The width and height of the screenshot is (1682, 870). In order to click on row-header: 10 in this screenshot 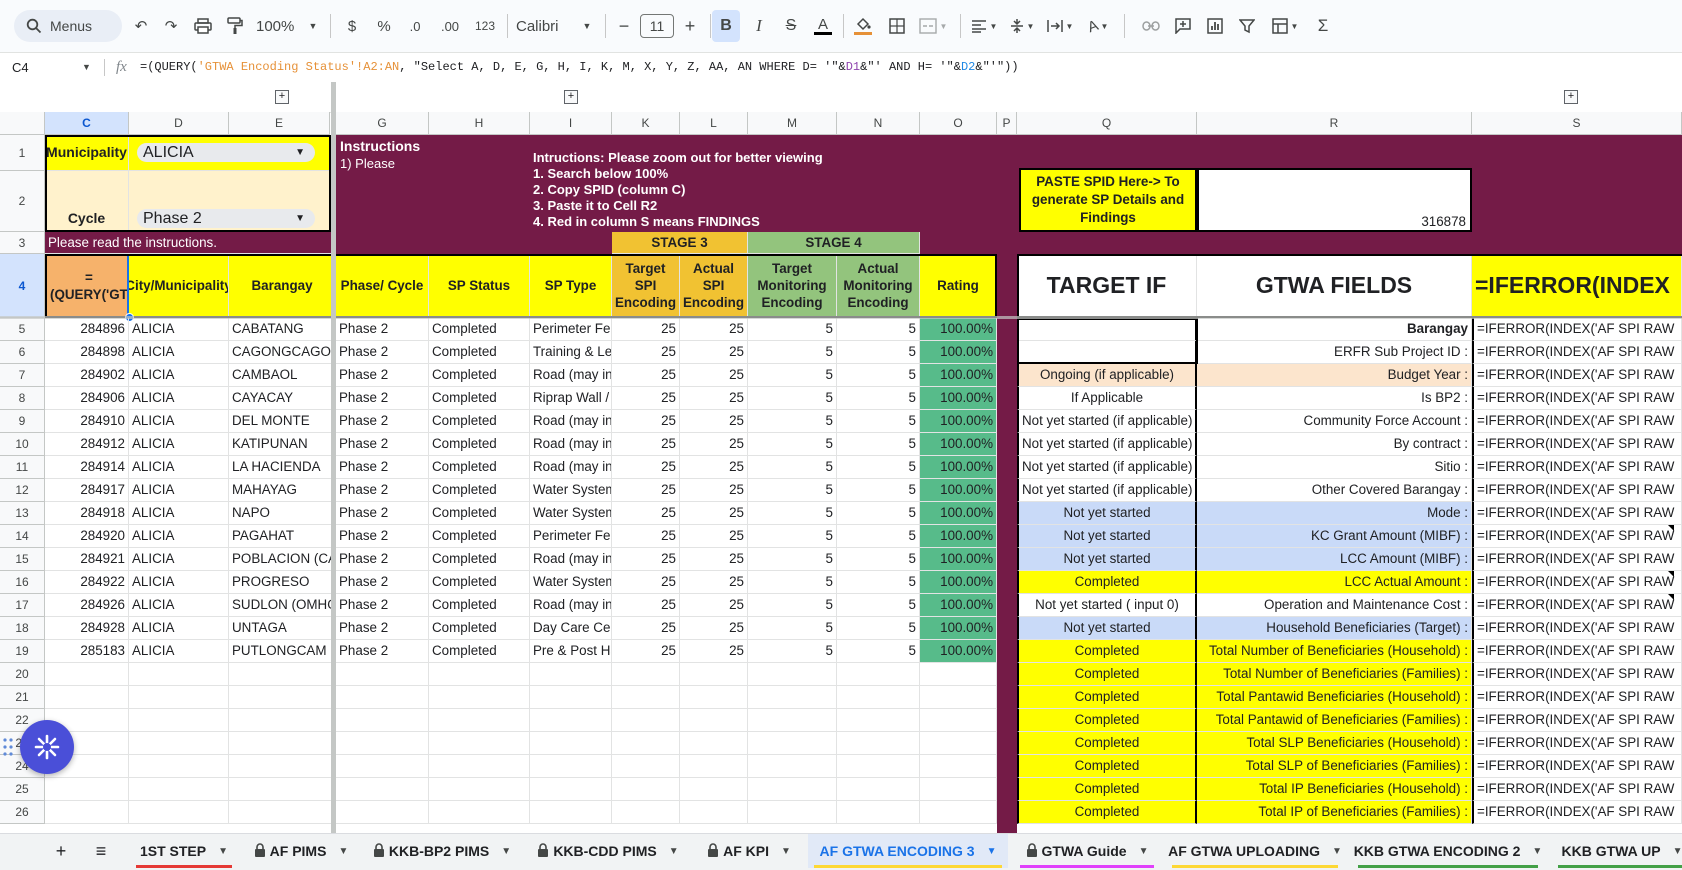, I will do `click(22, 444)`.